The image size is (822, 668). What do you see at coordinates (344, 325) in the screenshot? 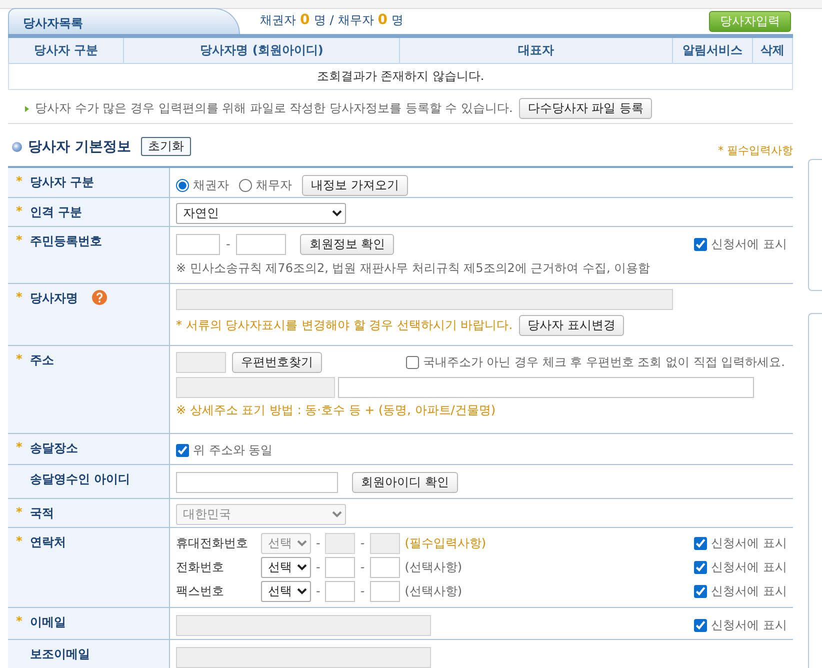
I see `guide-note: * 서류의 당사자표시를 변경해야 할 경우 선택하시기 바랍니다.` at bounding box center [344, 325].